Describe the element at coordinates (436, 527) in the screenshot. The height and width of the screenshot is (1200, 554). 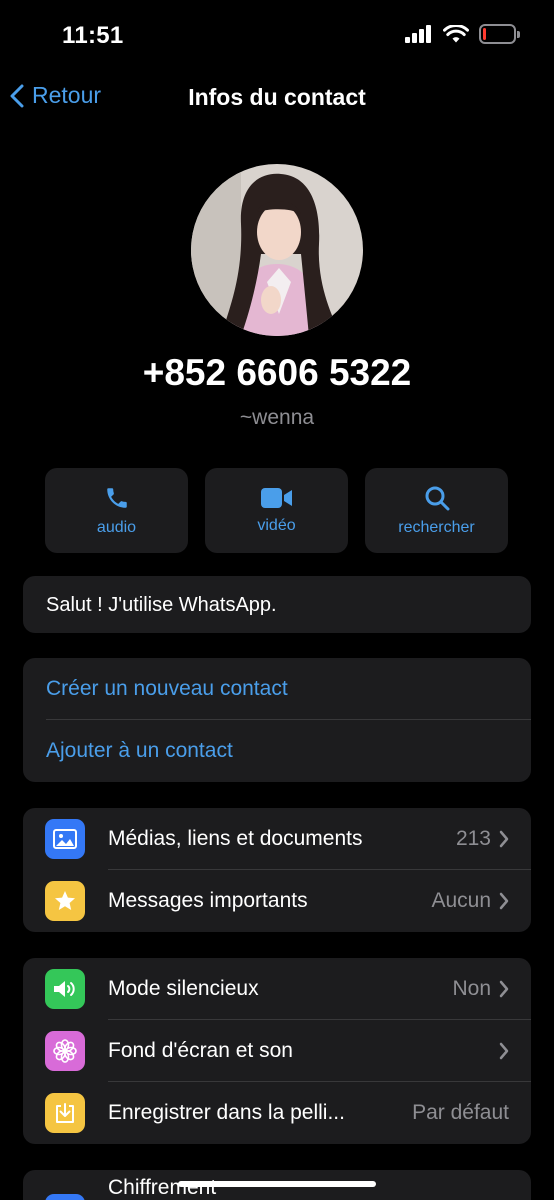
I see `search-label: rechercher` at that location.